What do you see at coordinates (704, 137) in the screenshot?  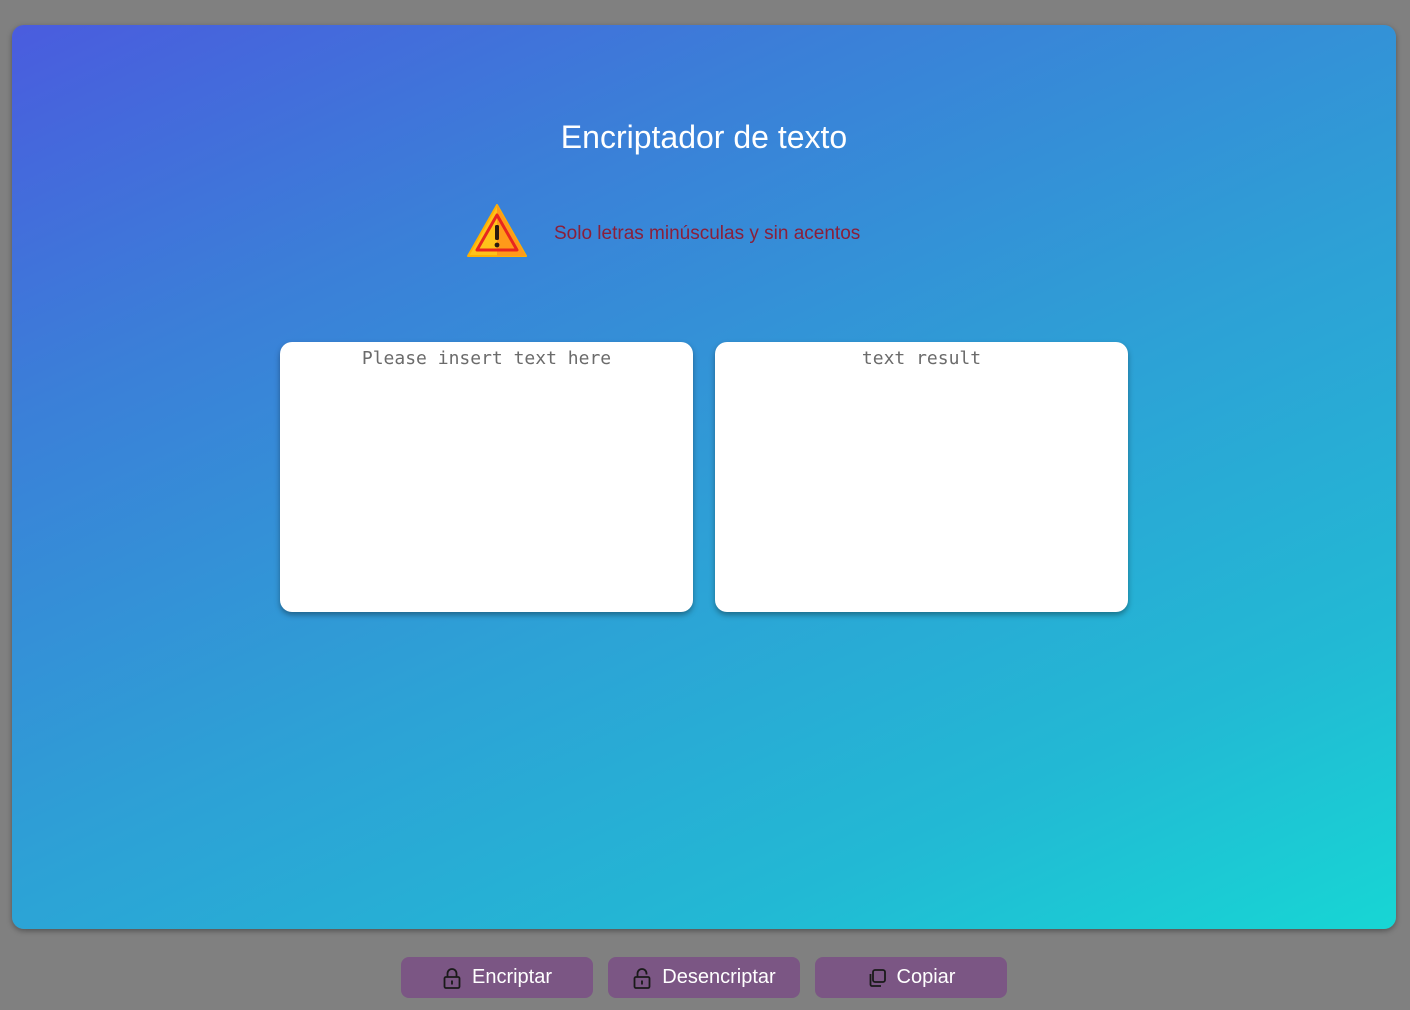 I see `page-title: Encriptador de texto` at bounding box center [704, 137].